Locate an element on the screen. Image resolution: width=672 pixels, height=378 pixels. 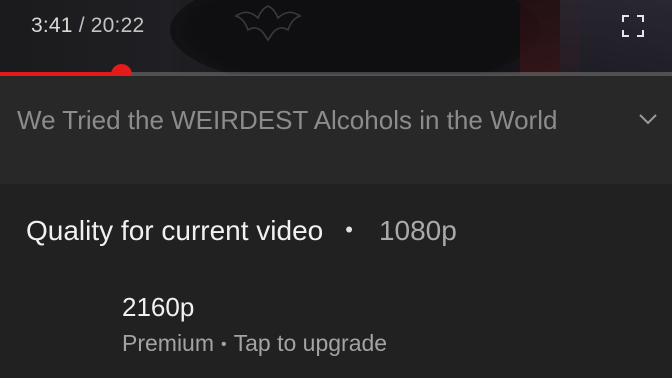
quality-option-2160p: 2160p Premium • Tap to upgrade is located at coordinates (372, 325).